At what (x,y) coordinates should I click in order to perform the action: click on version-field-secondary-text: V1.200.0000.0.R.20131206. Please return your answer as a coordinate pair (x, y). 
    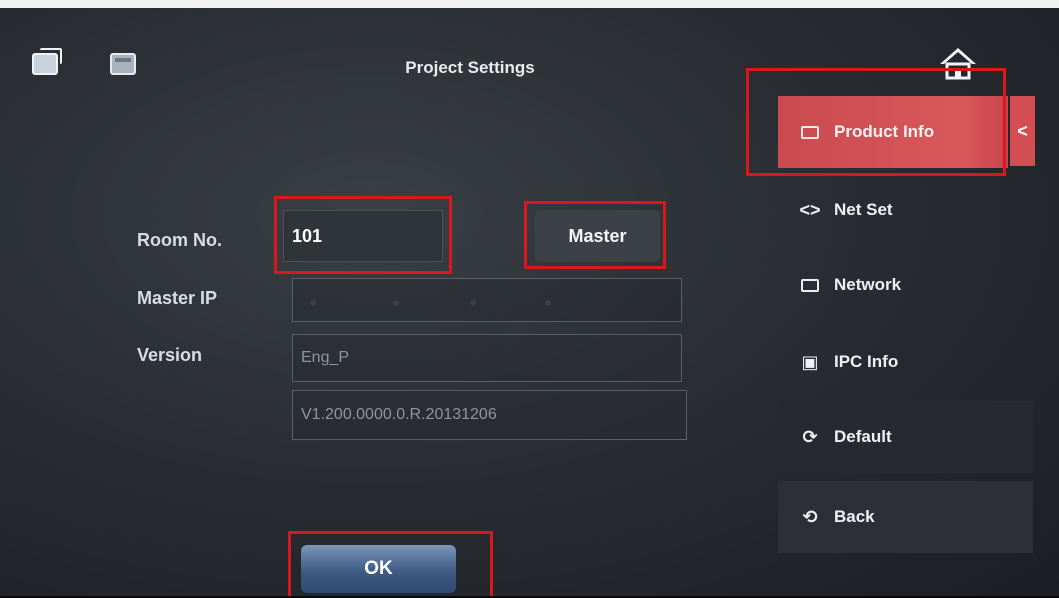
    Looking at the image, I should click on (399, 414).